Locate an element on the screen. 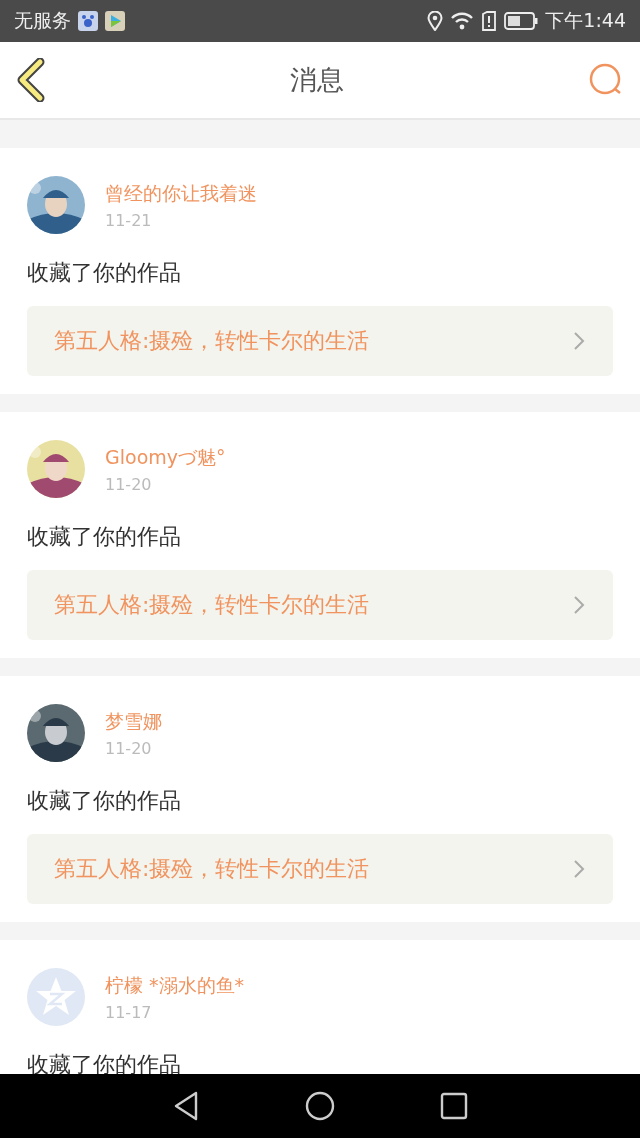  page-title: 消息 is located at coordinates (317, 80).